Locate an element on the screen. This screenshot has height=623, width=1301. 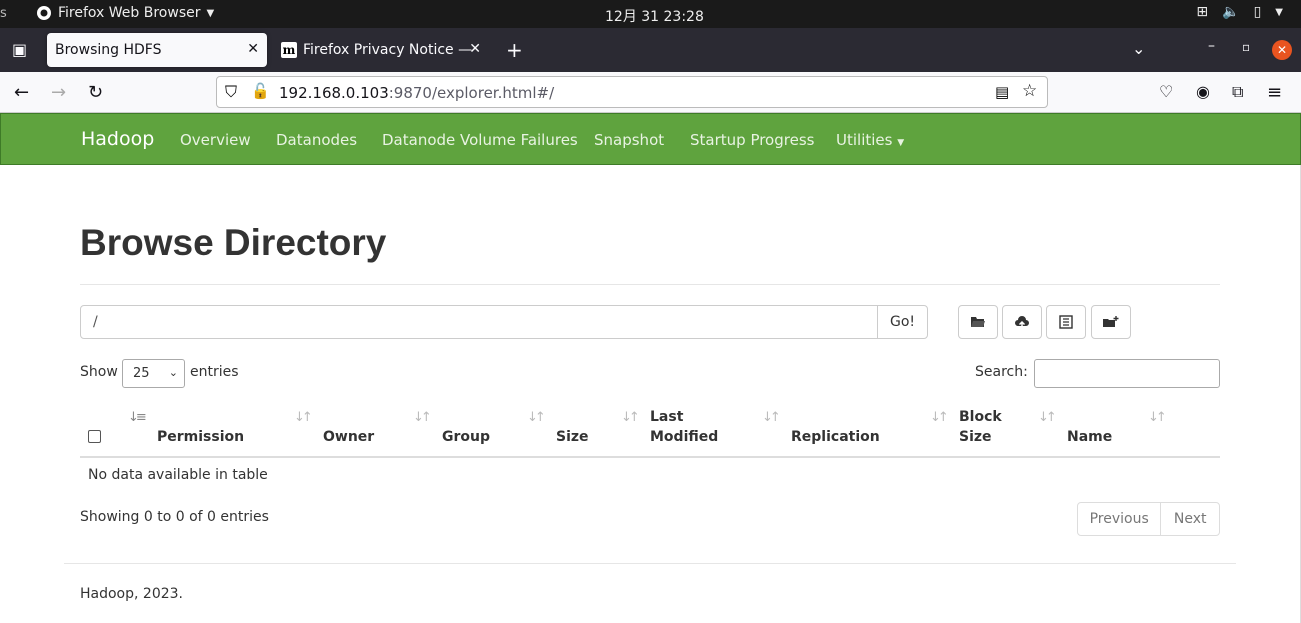
reader-view-icon: ▤ is located at coordinates (1002, 92).